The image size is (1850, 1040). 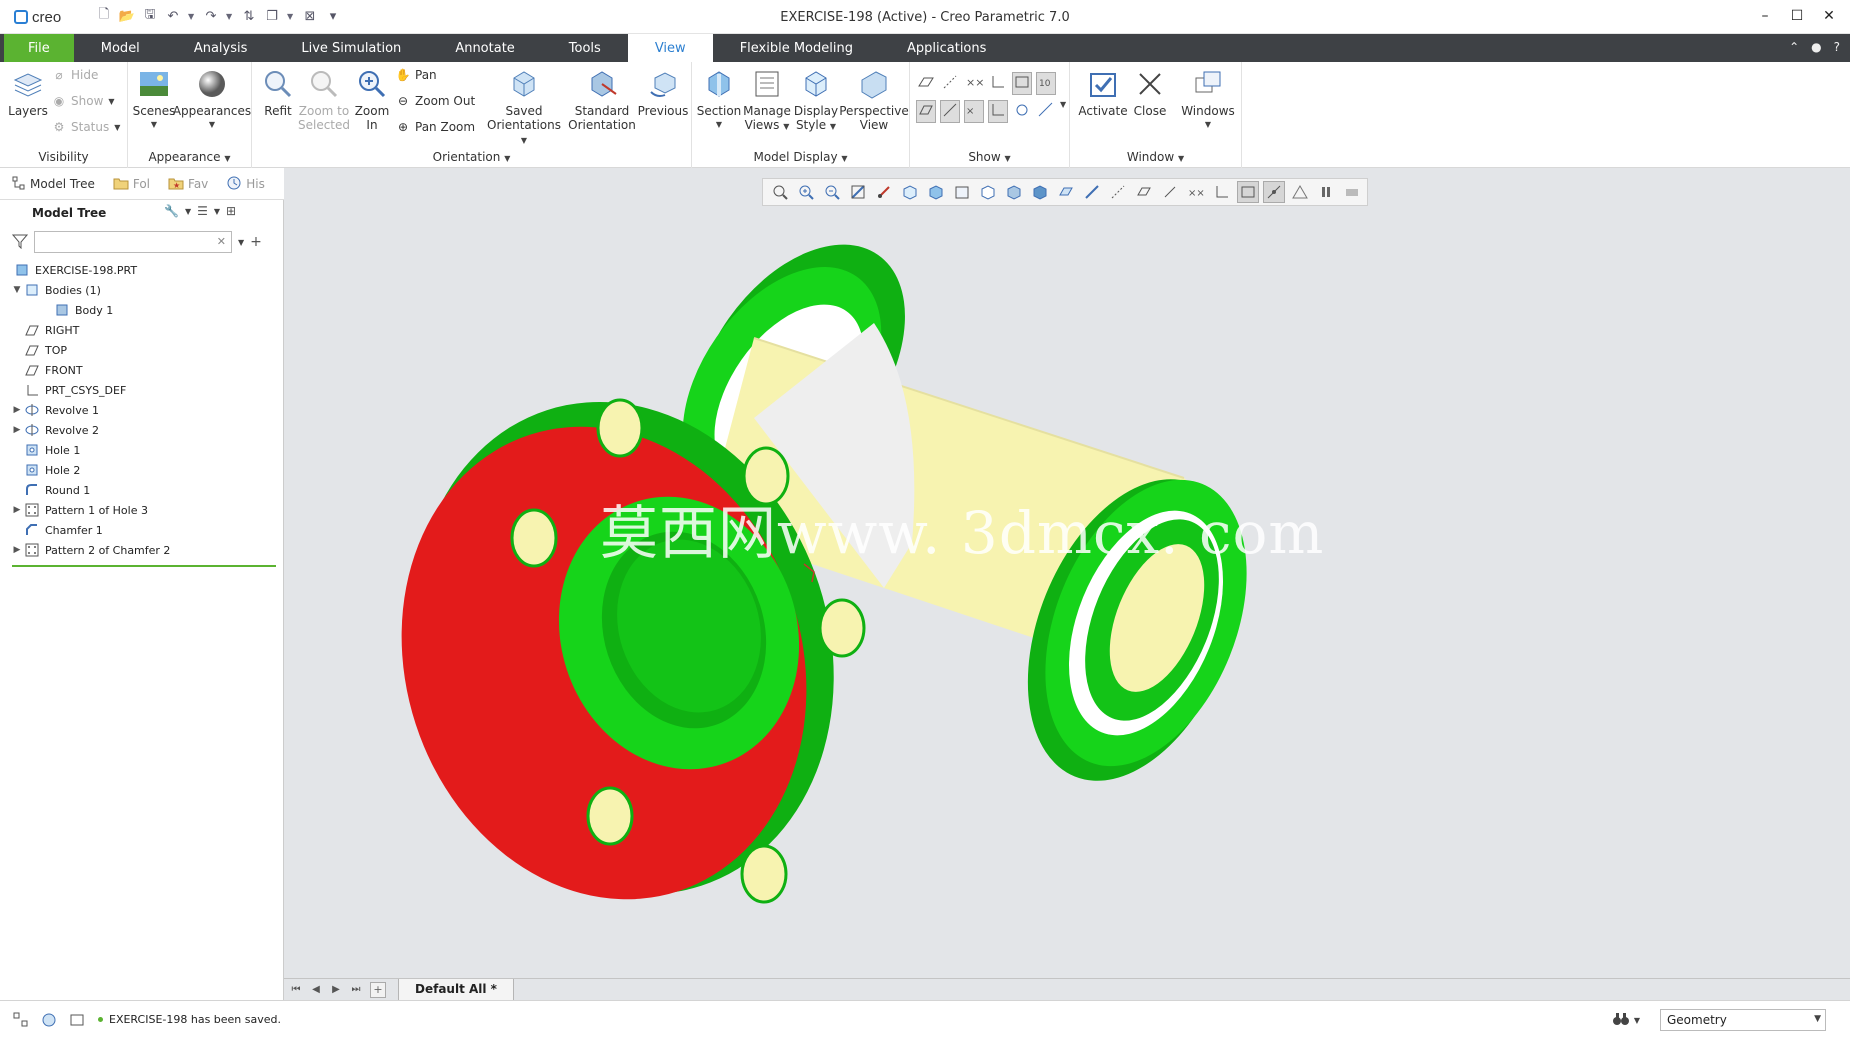 I want to click on standard-orientation-button: Standard Orientation, so click(x=602, y=100).